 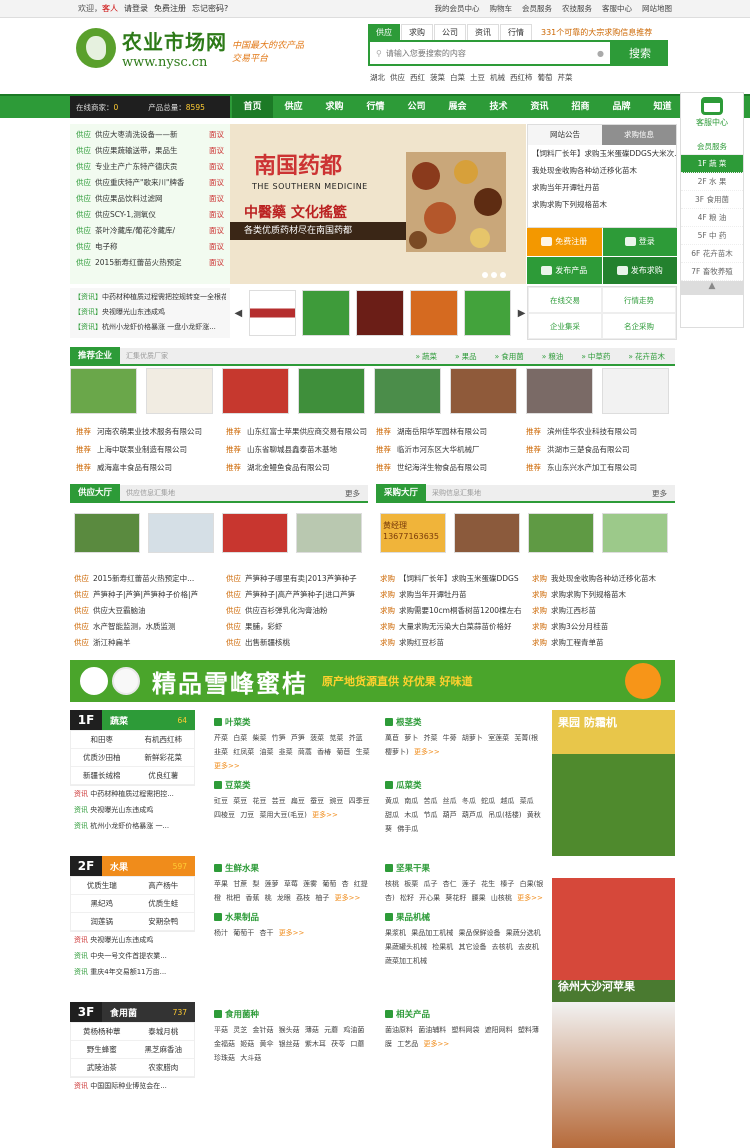 I want to click on nav-item: 公司, so click(x=416, y=107).